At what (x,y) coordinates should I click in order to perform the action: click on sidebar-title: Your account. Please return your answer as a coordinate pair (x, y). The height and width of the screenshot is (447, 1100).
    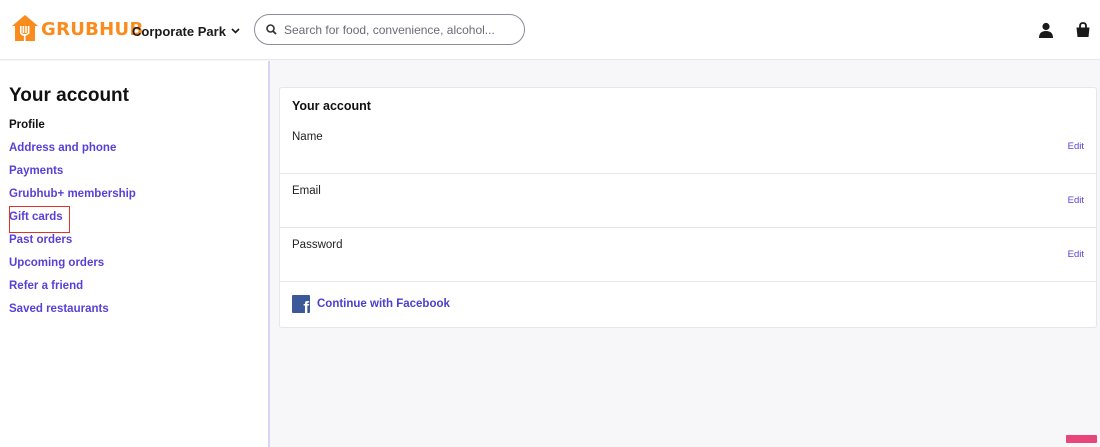
    Looking at the image, I should click on (69, 95).